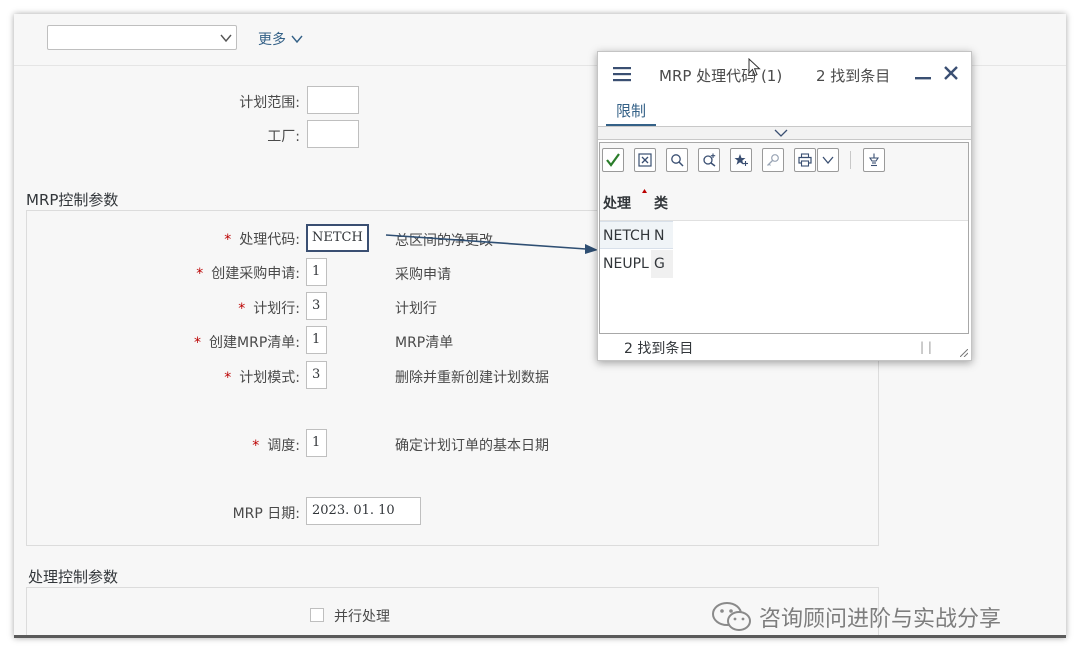 The width and height of the screenshot is (1080, 653). I want to click on mouse-cursor-icon, so click(754, 67).